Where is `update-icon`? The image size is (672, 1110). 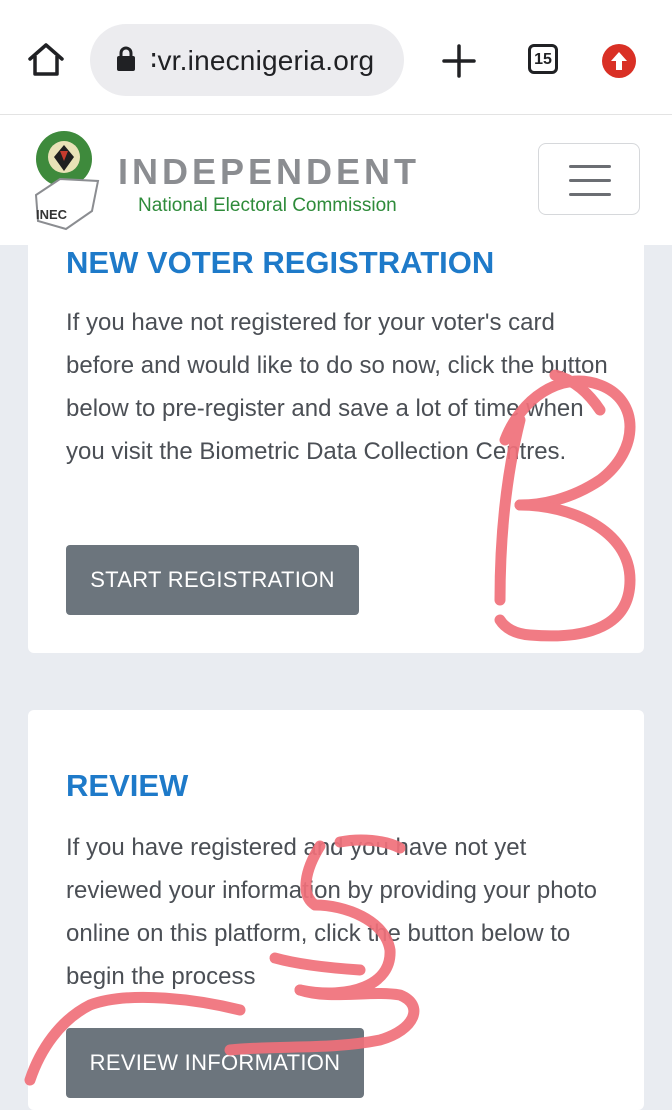
update-icon is located at coordinates (619, 61).